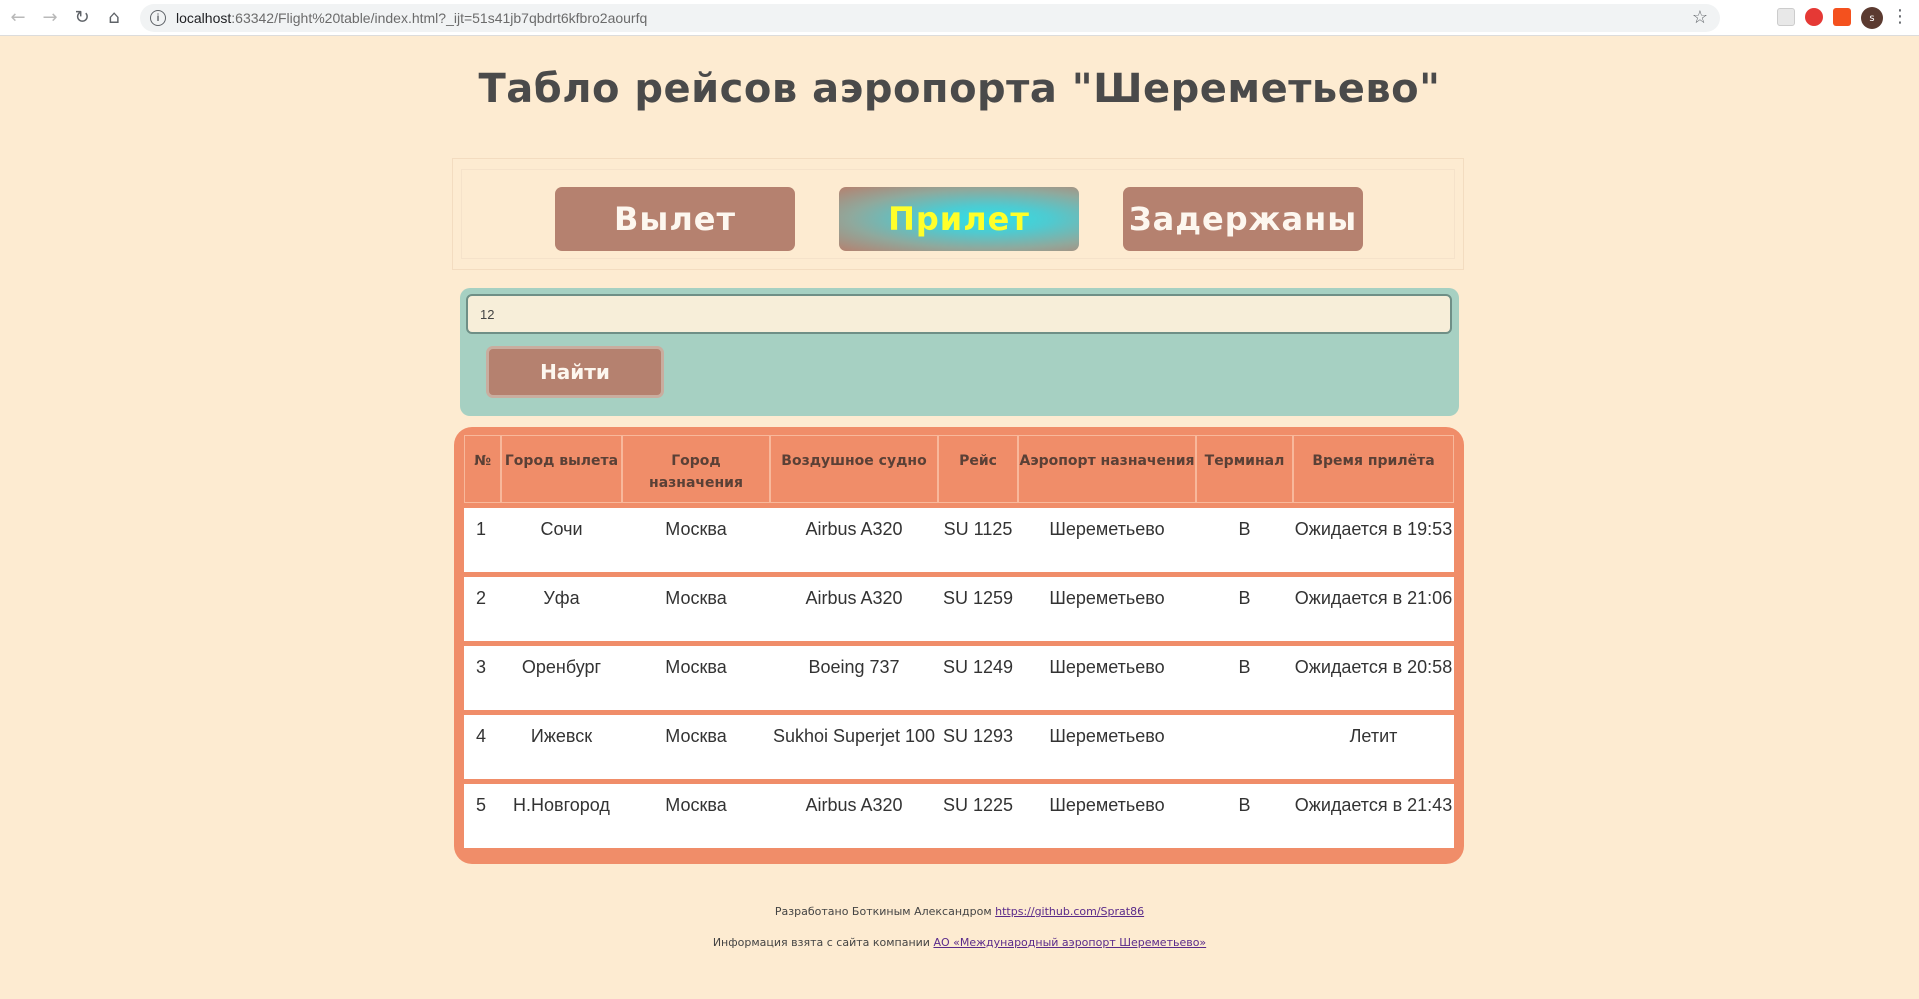 This screenshot has height=999, width=1919. I want to click on cell-terminal, so click(1244, 747).